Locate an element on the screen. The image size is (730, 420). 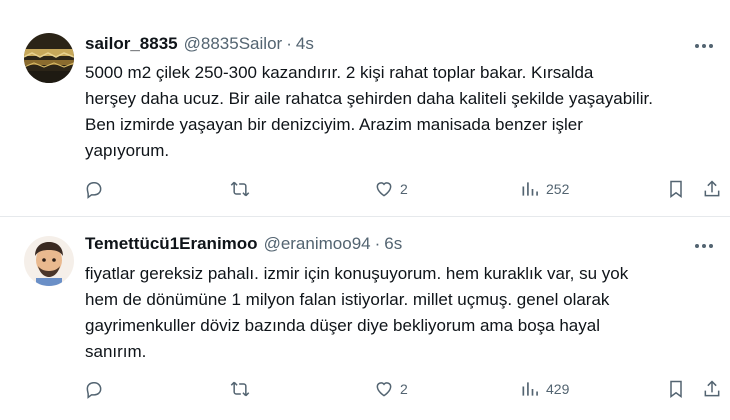
user-handle: @eranimoo94 is located at coordinates (317, 244).